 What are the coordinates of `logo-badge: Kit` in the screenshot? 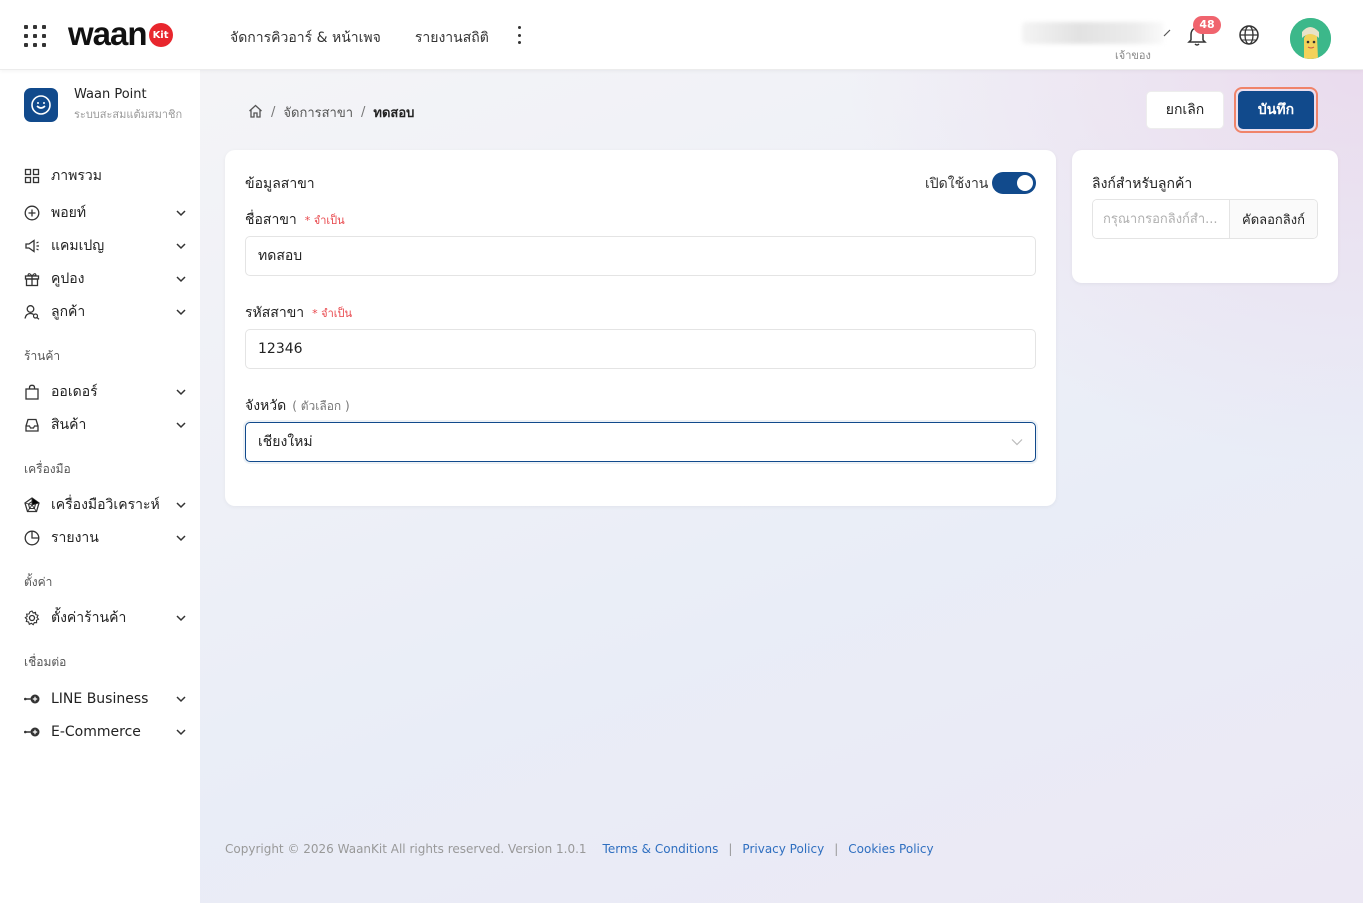 It's located at (160, 35).